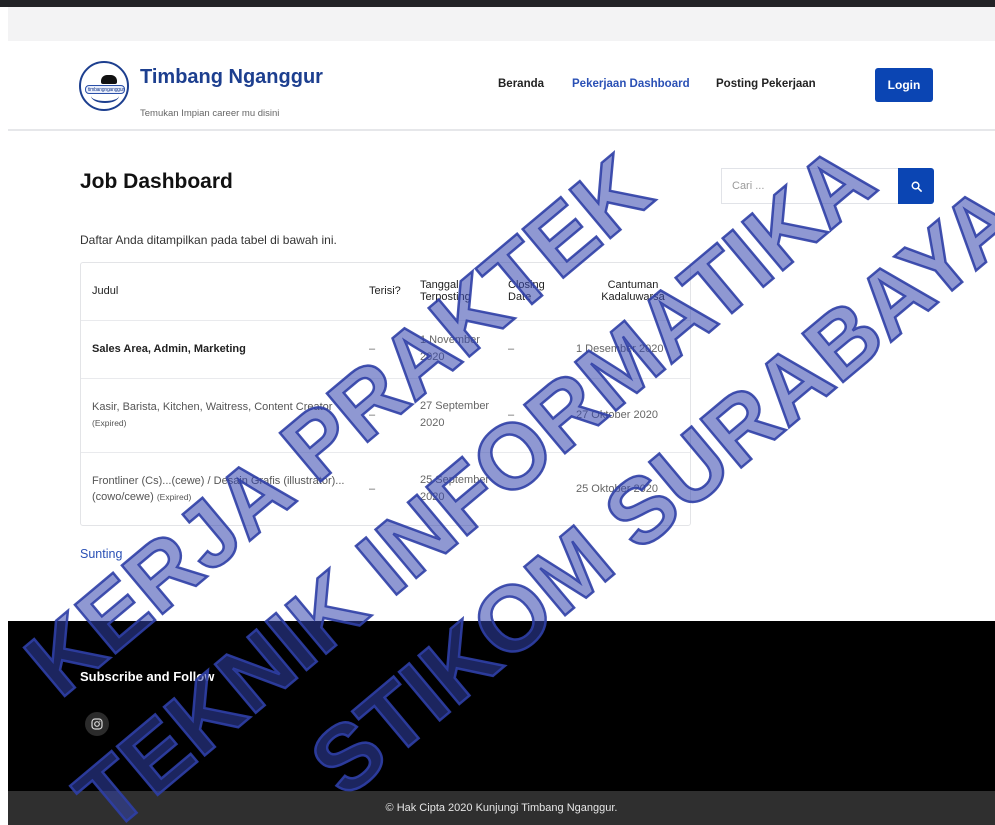  What do you see at coordinates (521, 84) in the screenshot?
I see `nav-beranda: Beranda` at bounding box center [521, 84].